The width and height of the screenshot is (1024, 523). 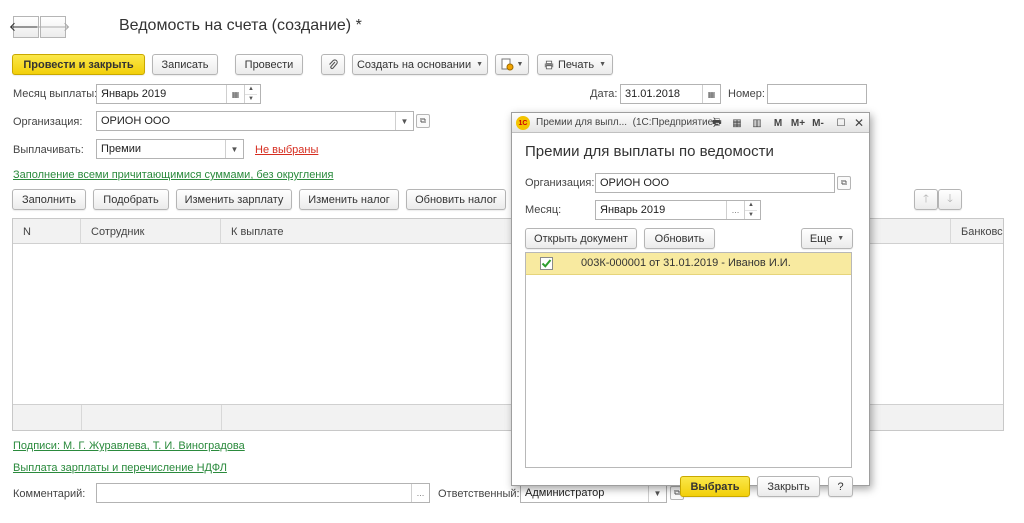 I want to click on change-salary-button: Изменить зарплату, so click(x=234, y=199).